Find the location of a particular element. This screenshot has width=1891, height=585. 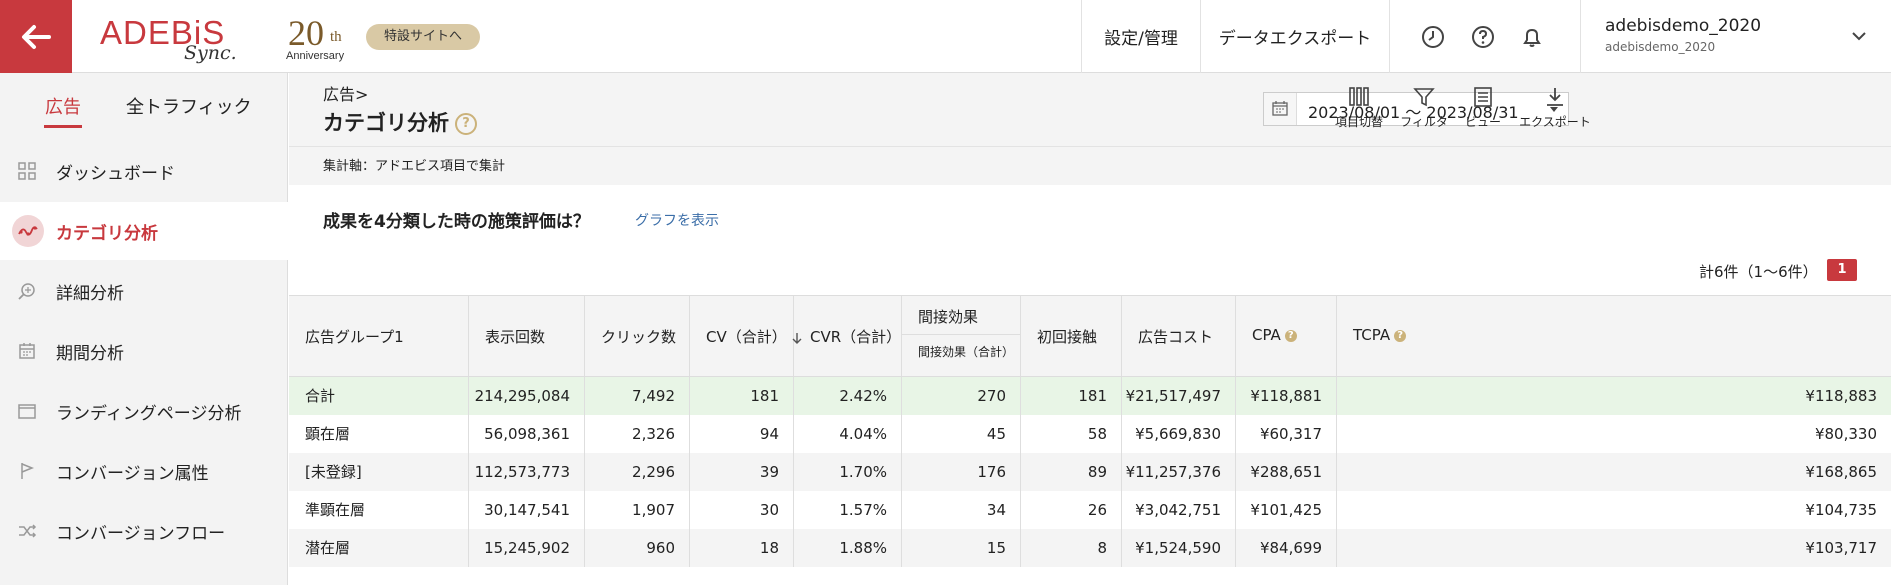

user-account: adebisdemo_2020 is located at coordinates (1660, 47).